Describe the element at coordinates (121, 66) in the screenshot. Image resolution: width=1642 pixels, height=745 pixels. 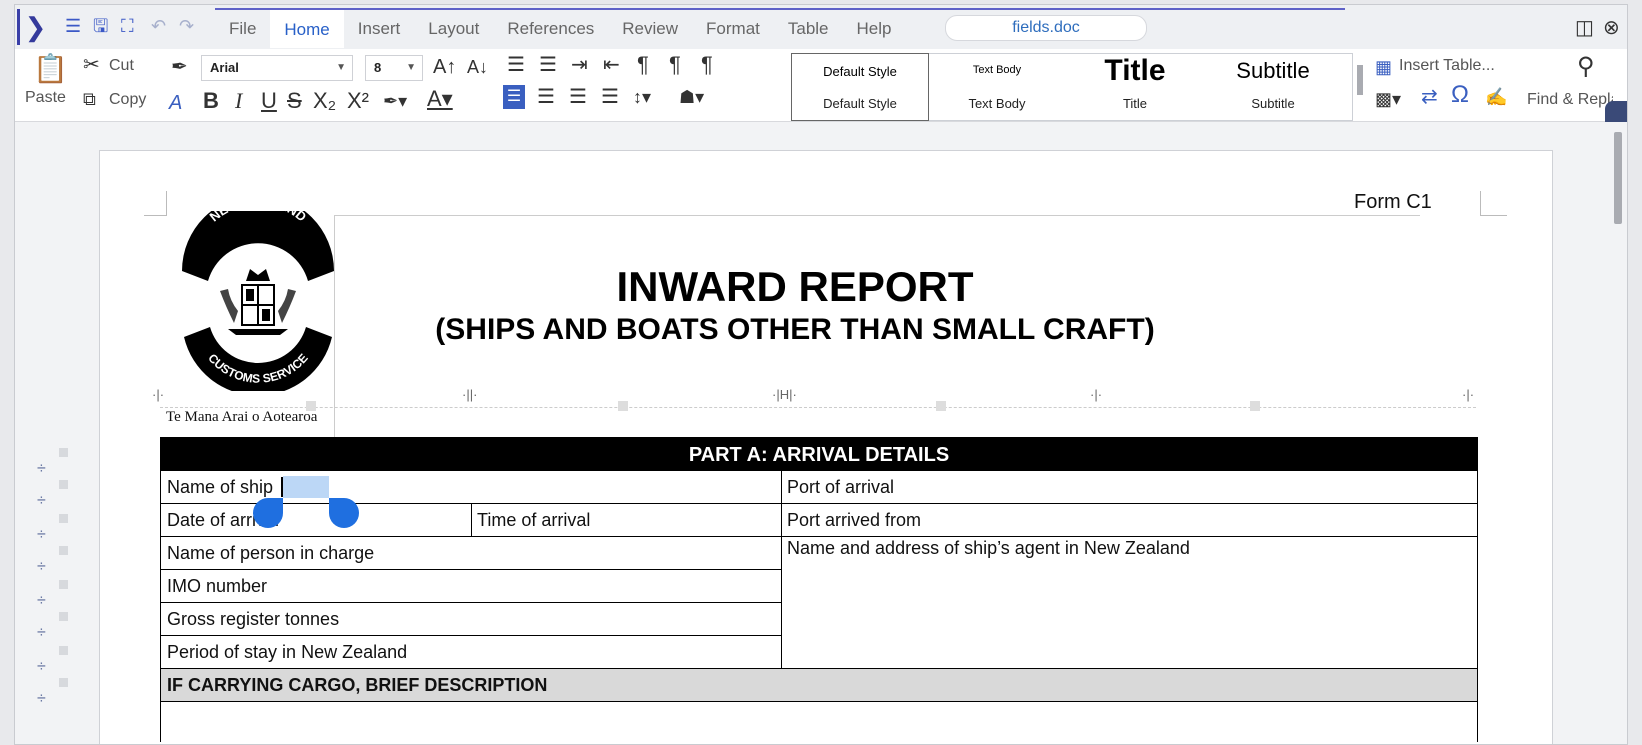
I see `cut-button: Cut` at that location.